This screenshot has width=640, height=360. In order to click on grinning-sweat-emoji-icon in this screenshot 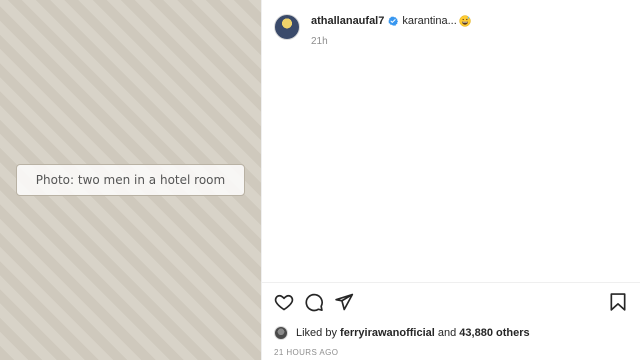, I will do `click(465, 21)`.